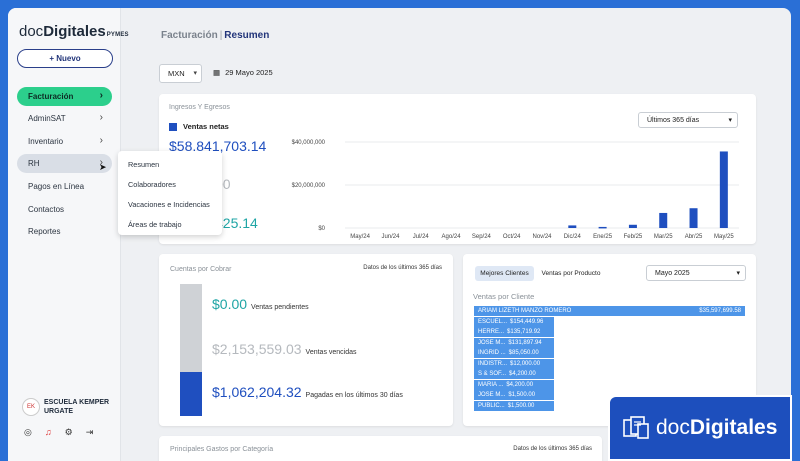  What do you see at coordinates (452, 237) in the screenshot?
I see `x-tick-label: Ago/24` at bounding box center [452, 237].